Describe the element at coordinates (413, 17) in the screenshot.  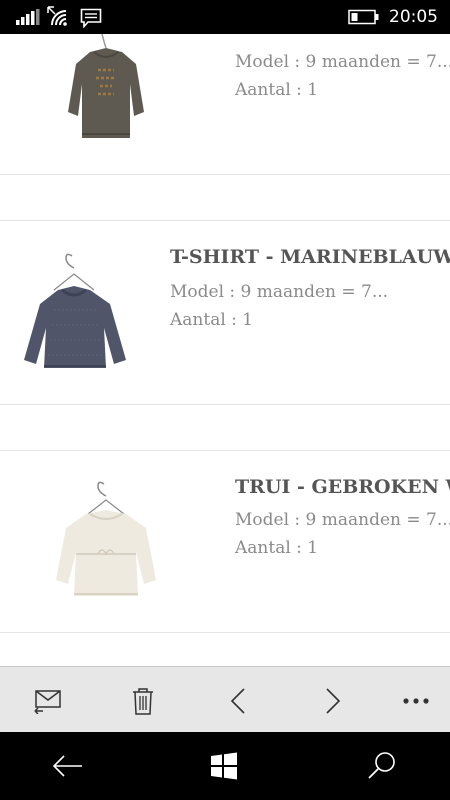
I see `clock: 20:05` at that location.